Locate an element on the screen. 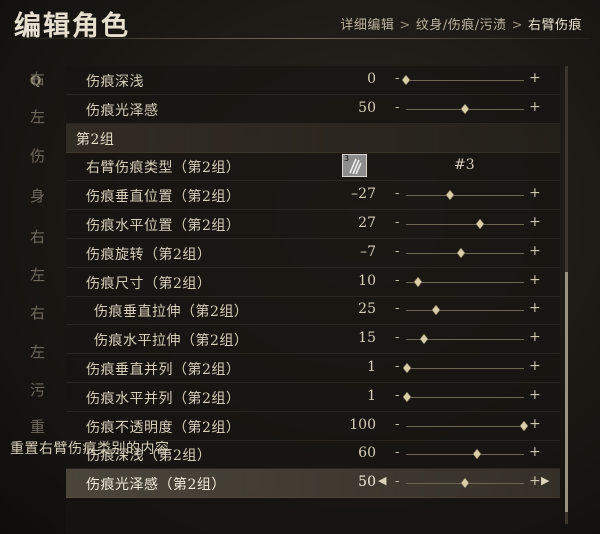 Image resolution: width=600 pixels, height=534 pixels. category-item: 身 is located at coordinates (37, 195).